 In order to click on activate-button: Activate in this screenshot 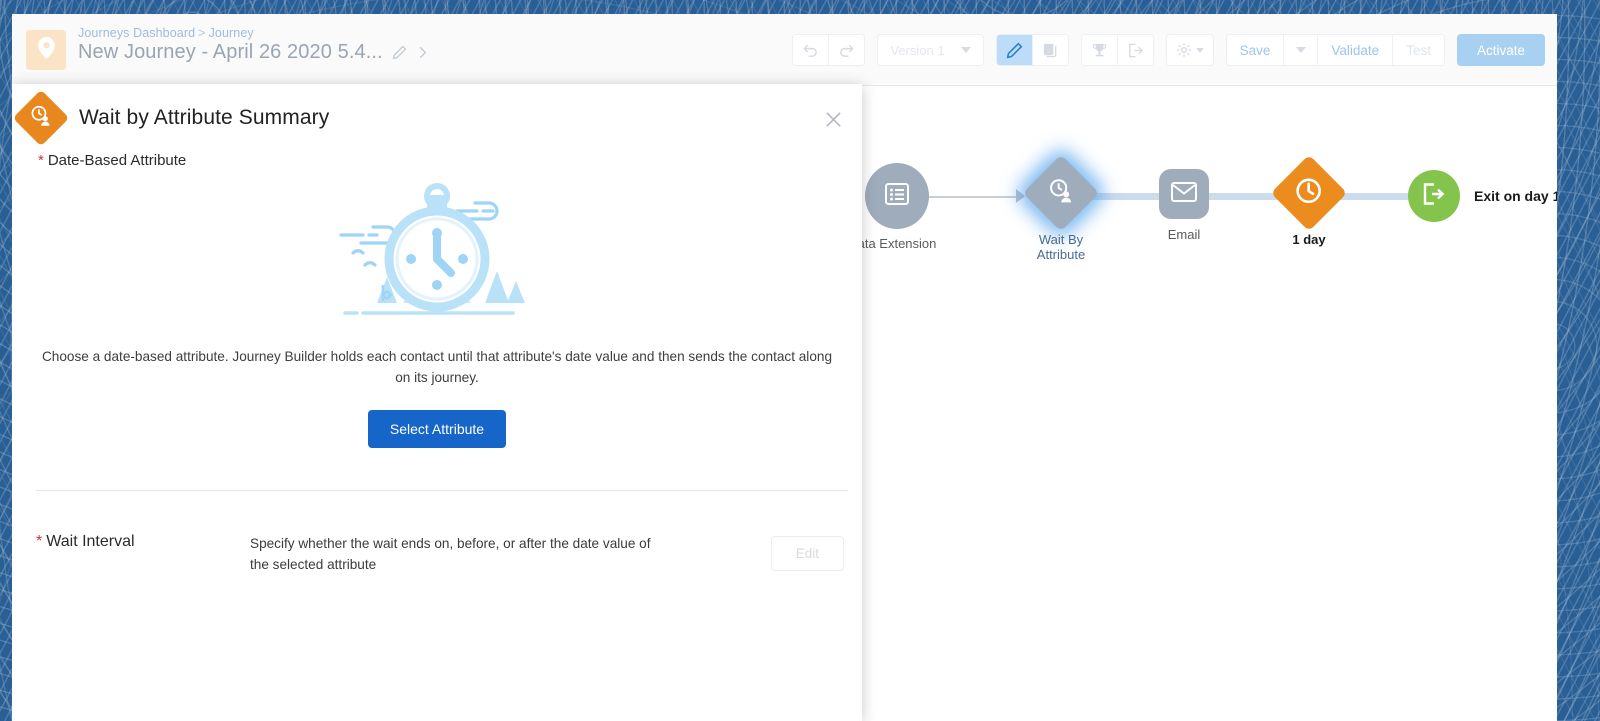, I will do `click(1500, 50)`.